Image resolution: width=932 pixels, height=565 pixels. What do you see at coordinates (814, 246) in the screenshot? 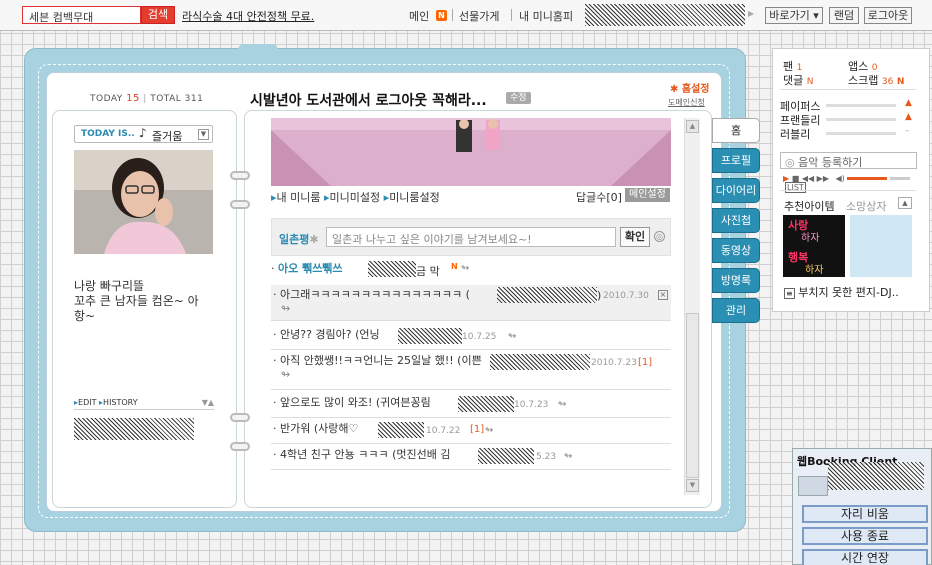
I see `recommended-item-image: 사랑 하자 행복 하자` at bounding box center [814, 246].